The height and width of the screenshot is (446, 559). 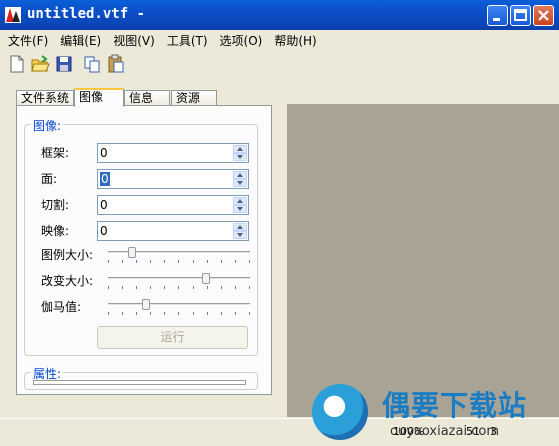 What do you see at coordinates (173, 179) in the screenshot?
I see `face-spinner: 0` at bounding box center [173, 179].